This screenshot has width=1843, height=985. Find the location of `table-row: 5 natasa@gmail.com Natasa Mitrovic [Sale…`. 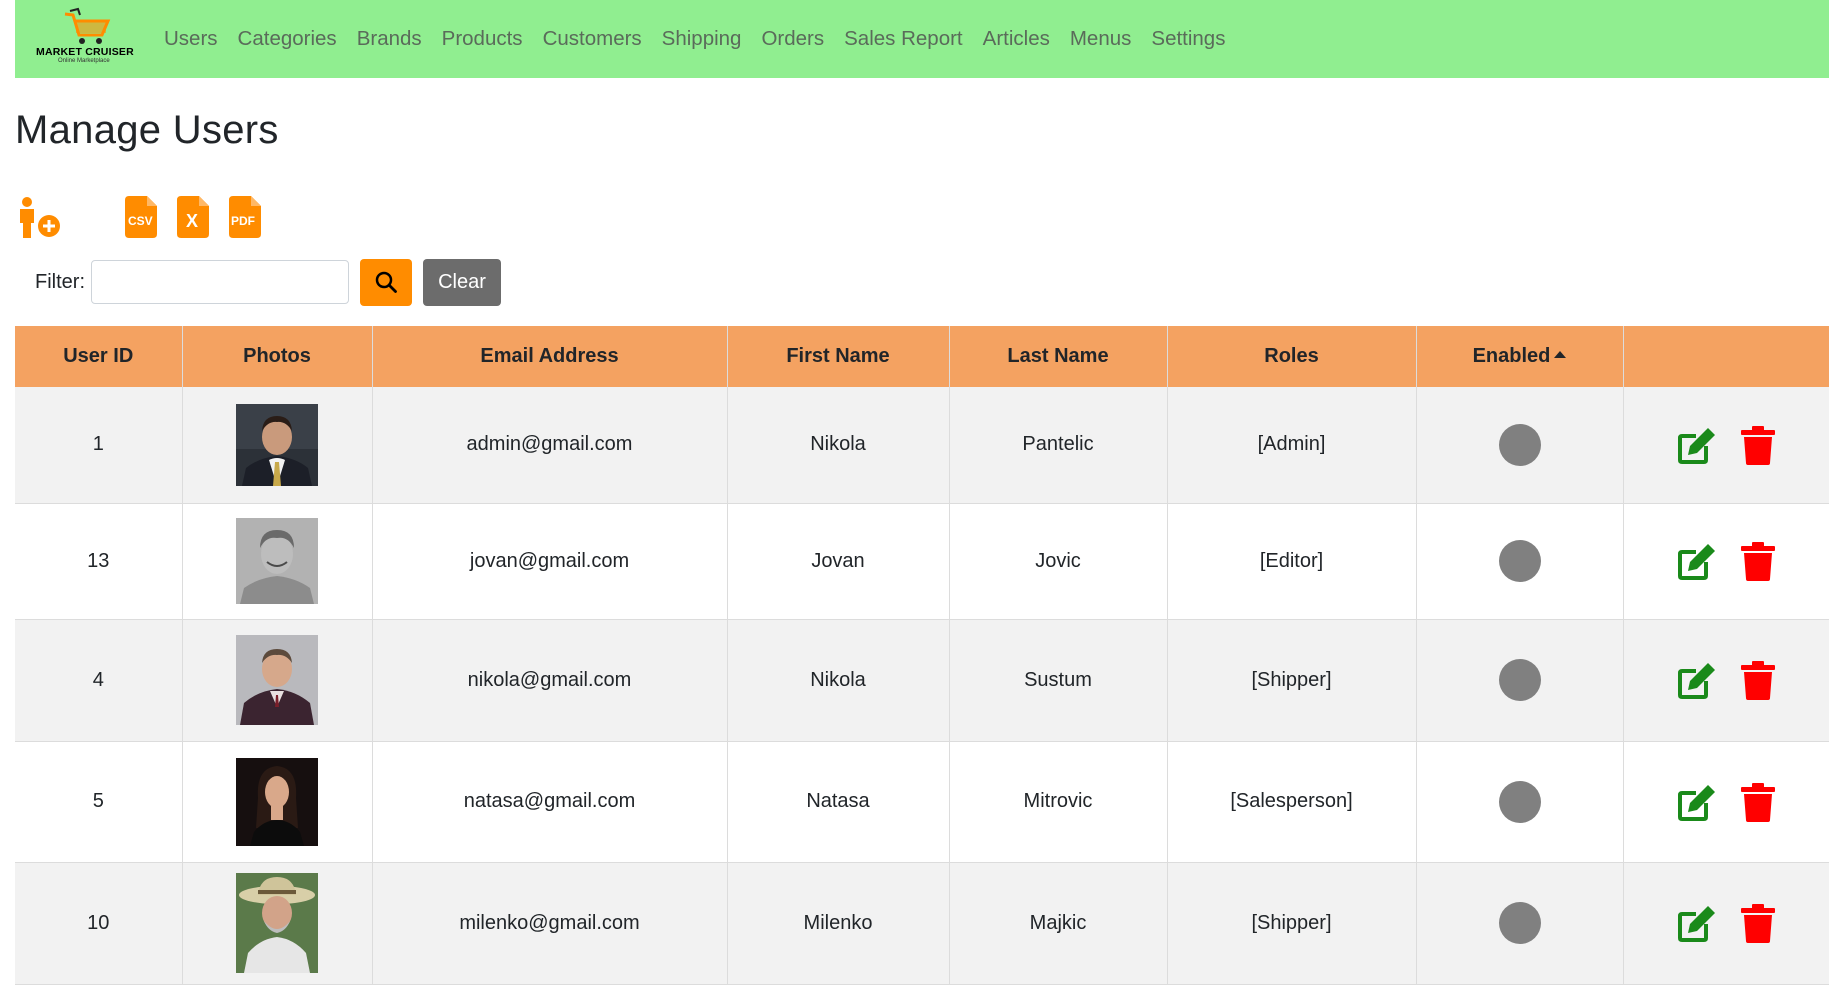

table-row: 5 natasa@gmail.com Natasa Mitrovic [Sale… is located at coordinates (922, 802).